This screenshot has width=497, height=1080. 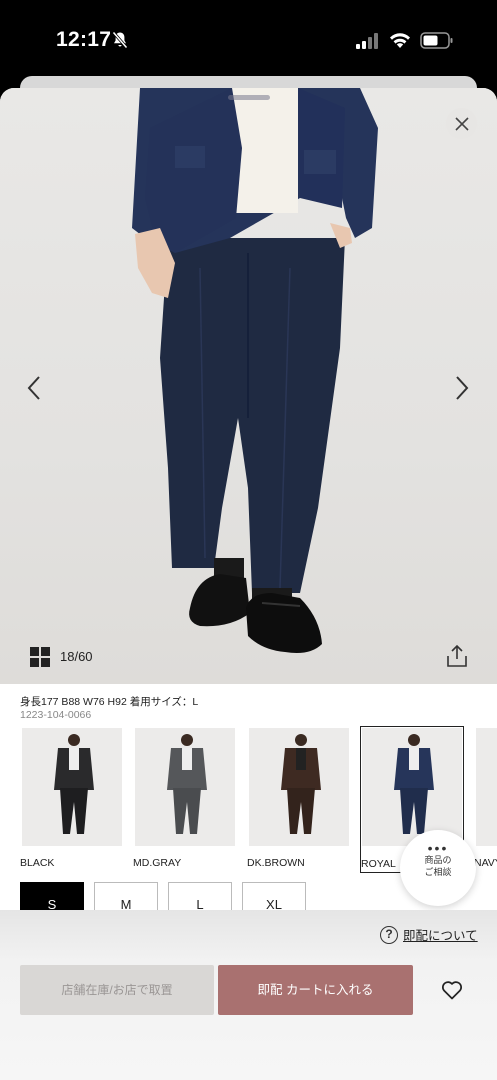 I want to click on image-counter: 18/60, so click(x=76, y=656).